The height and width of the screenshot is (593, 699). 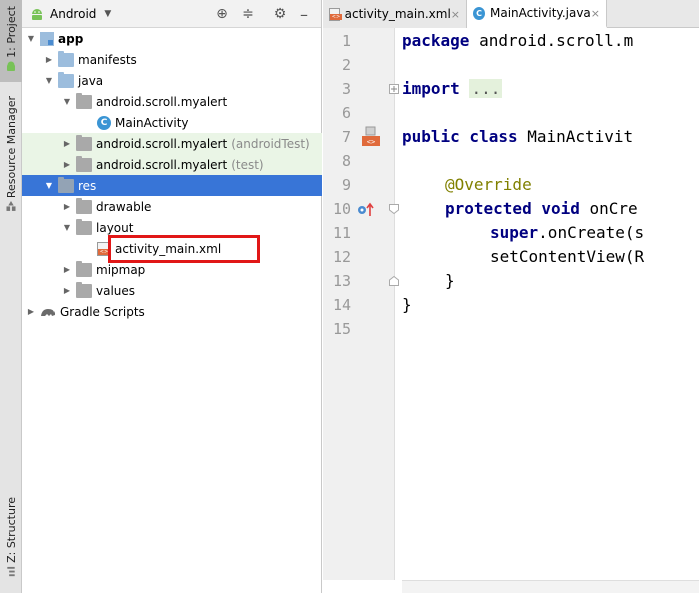 I want to click on minimize-icon: –, so click(x=304, y=14).